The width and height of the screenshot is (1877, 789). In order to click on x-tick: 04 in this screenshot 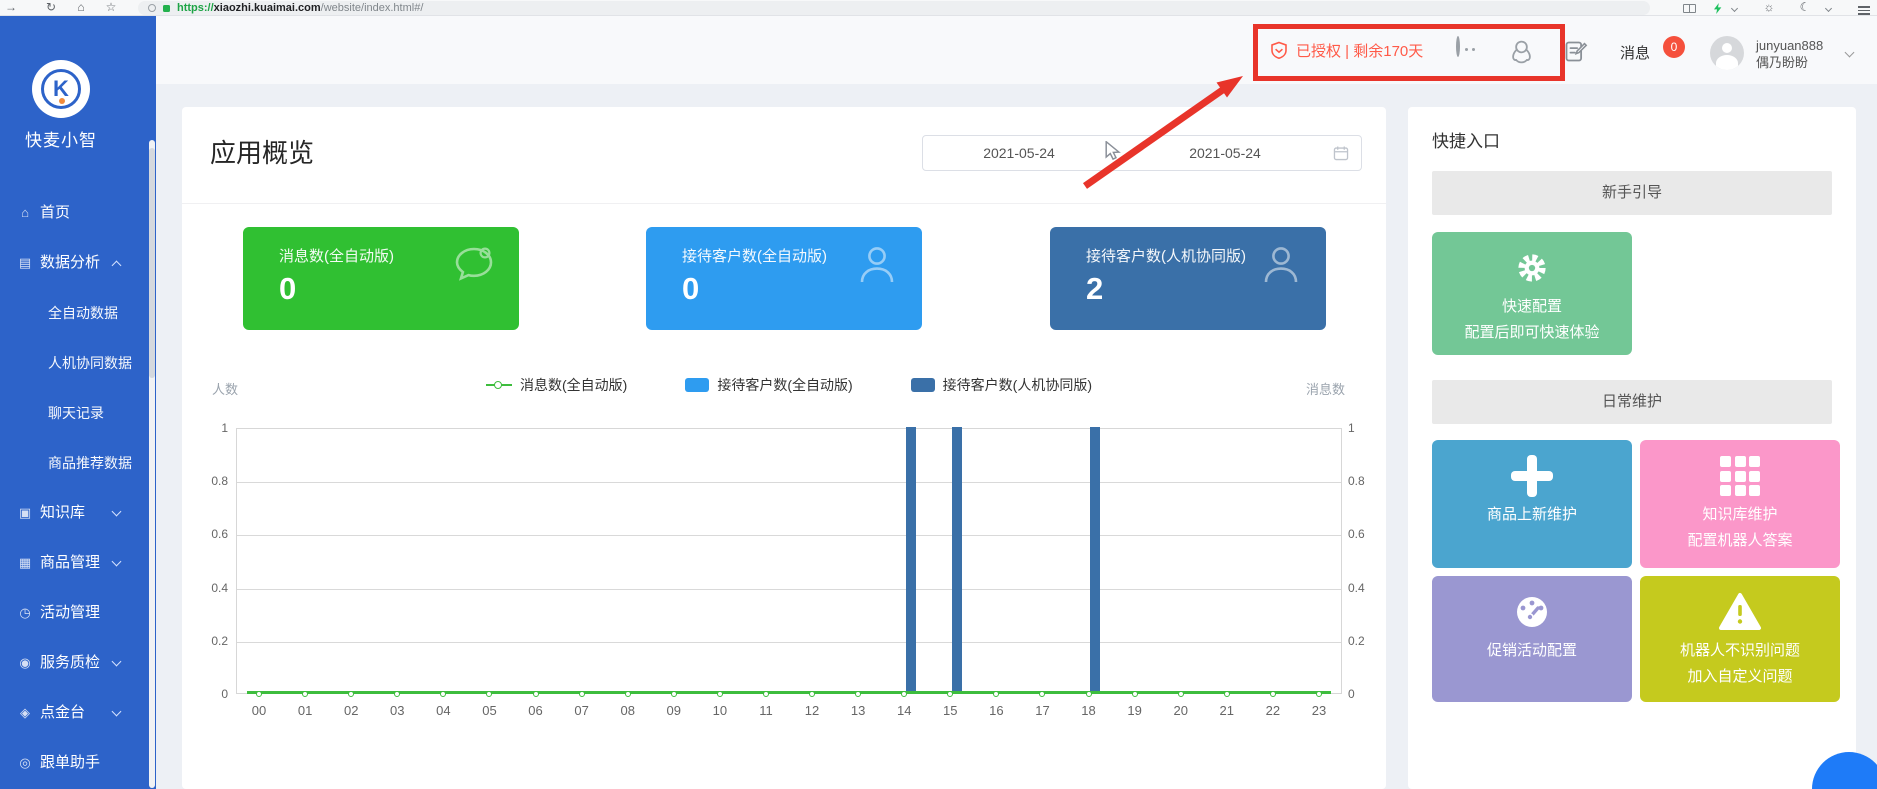, I will do `click(443, 710)`.